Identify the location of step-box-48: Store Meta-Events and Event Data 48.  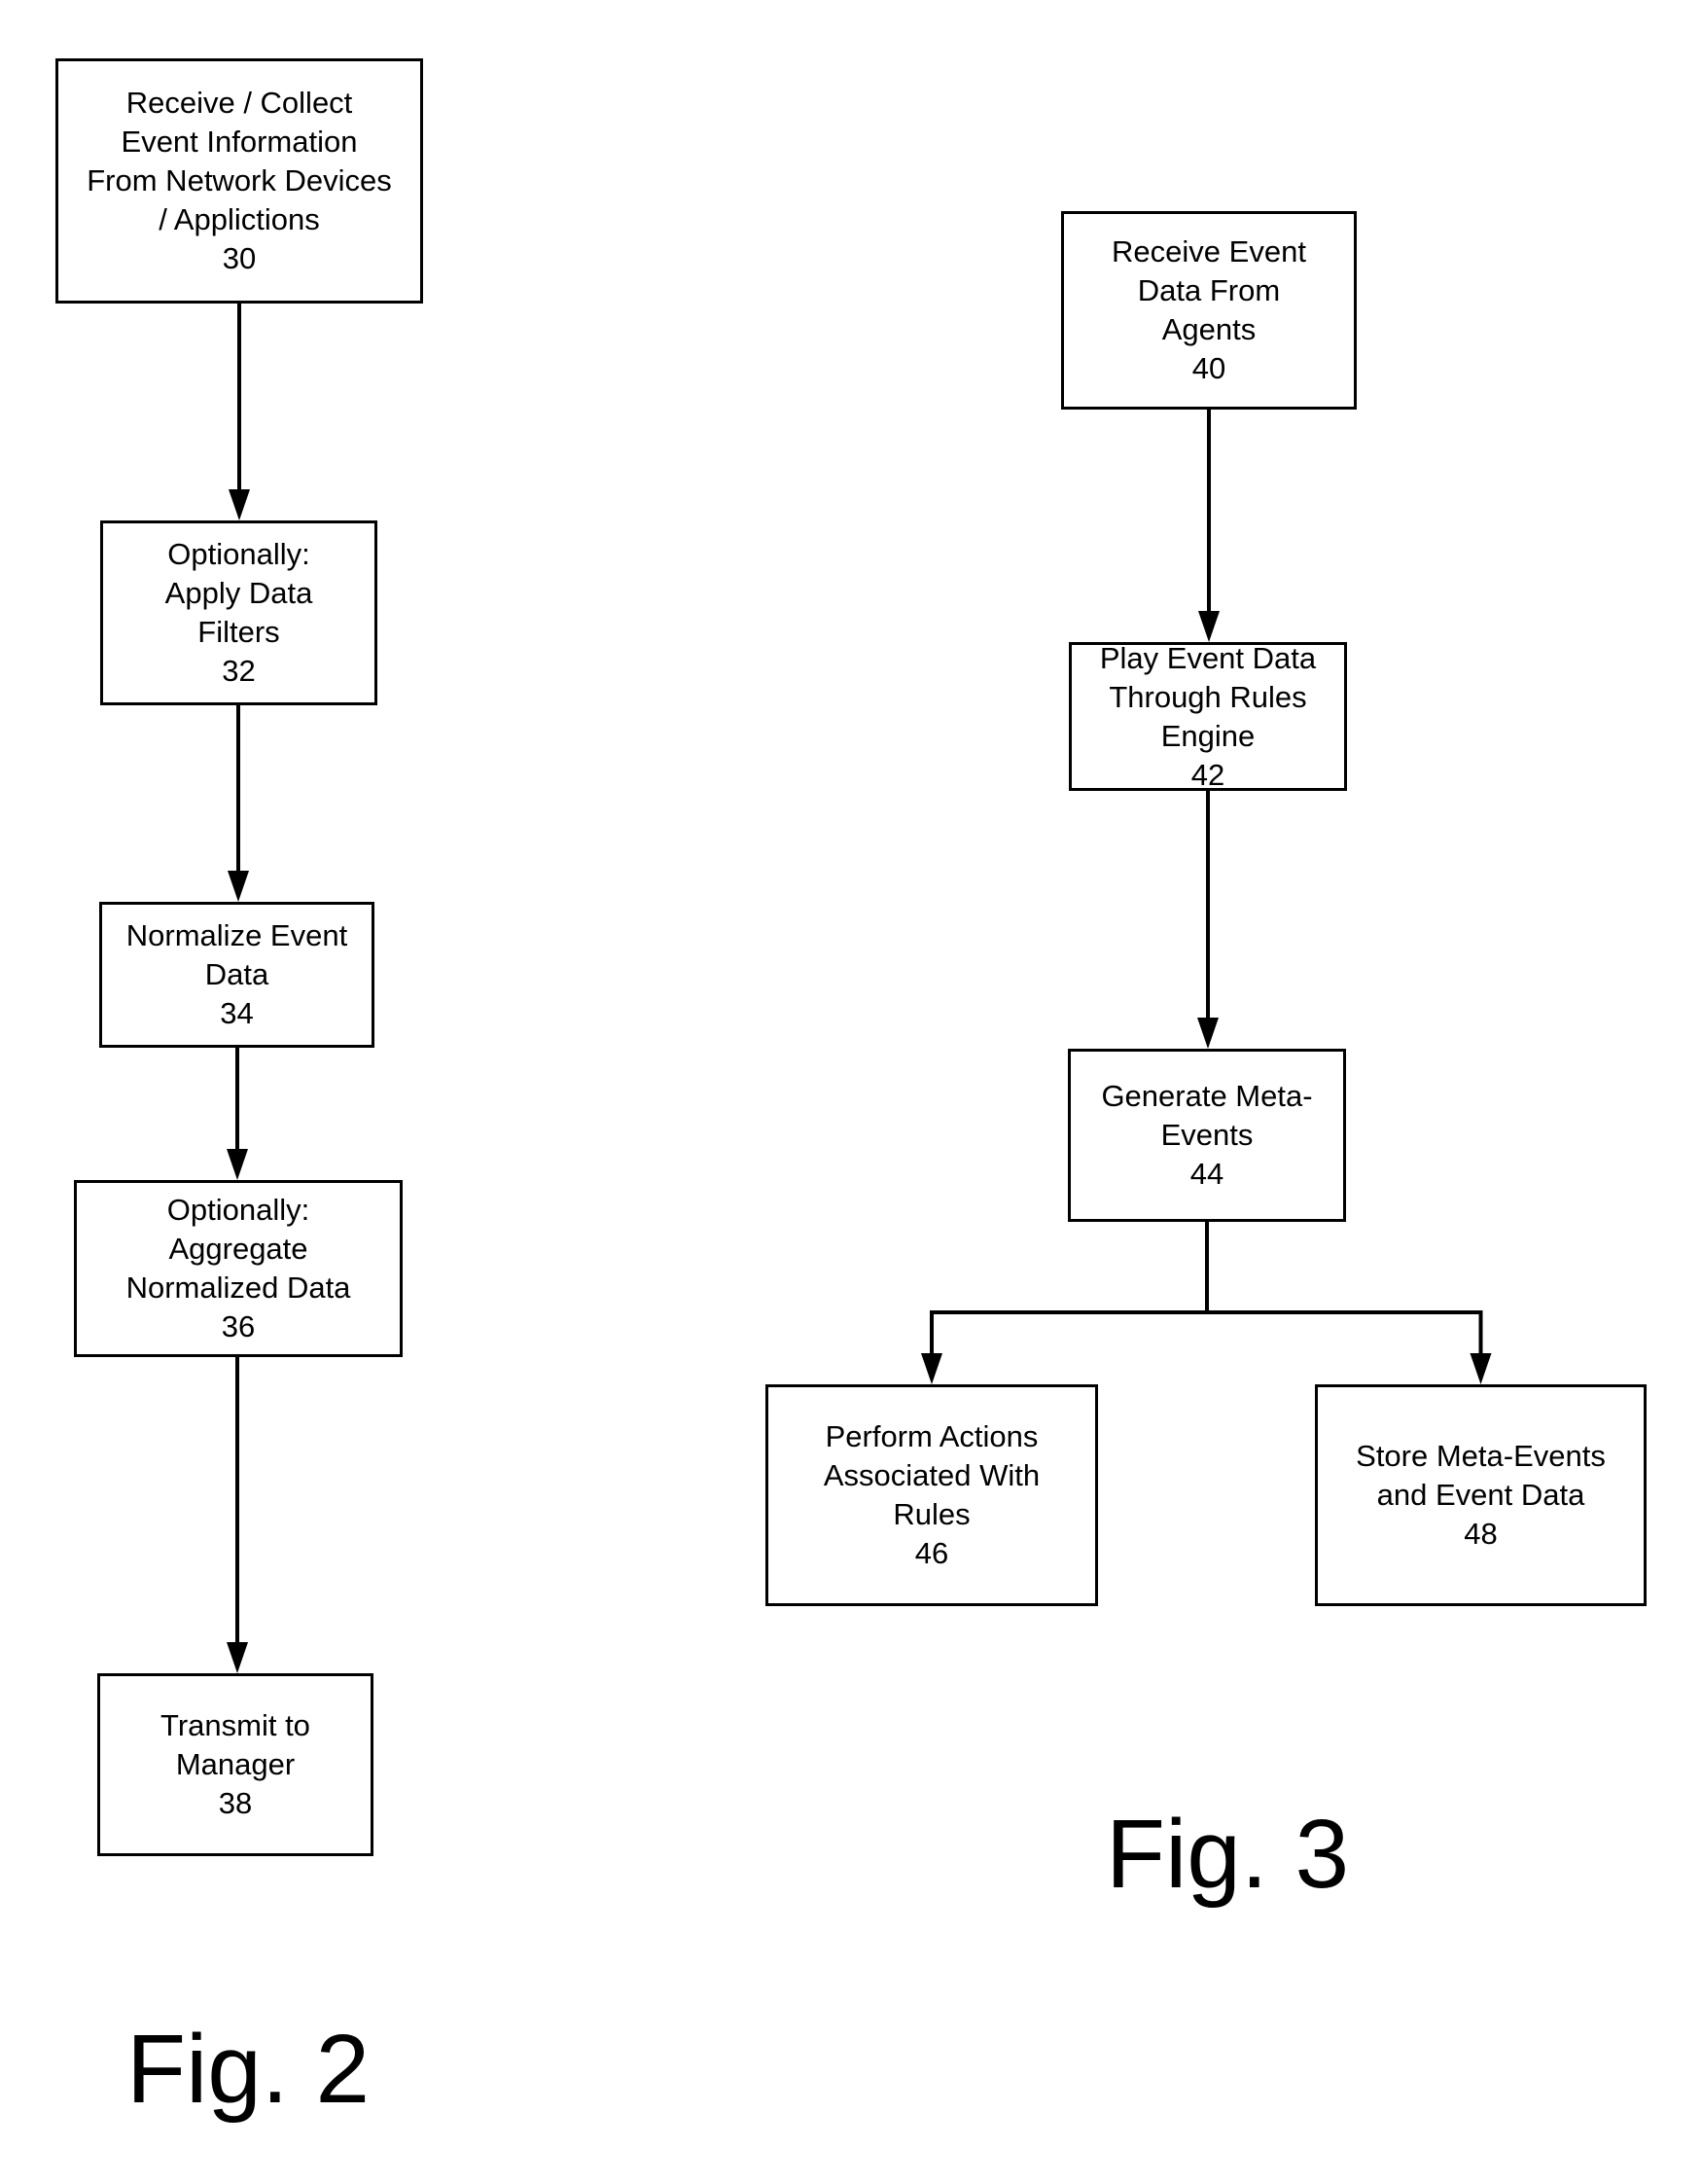
(1481, 1495).